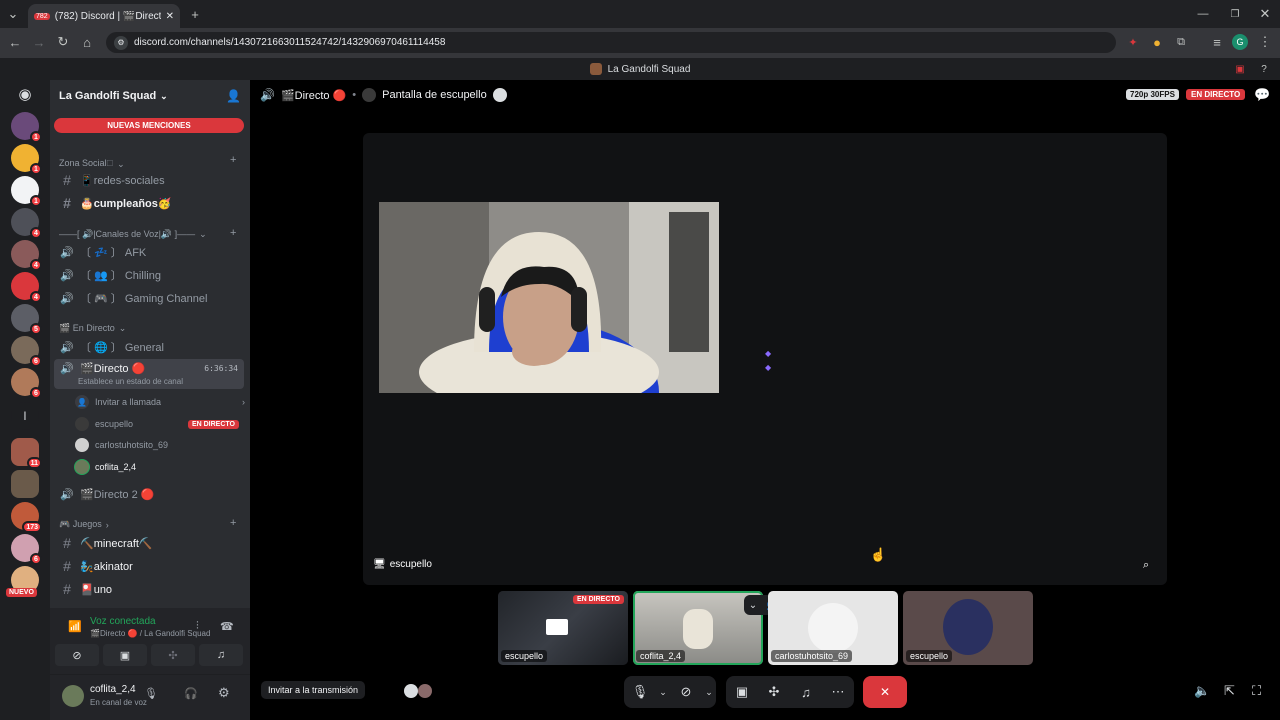 This screenshot has width=1280, height=720. What do you see at coordinates (1240, 69) in the screenshot?
I see `screen-share-indicator-icon: ▣` at bounding box center [1240, 69].